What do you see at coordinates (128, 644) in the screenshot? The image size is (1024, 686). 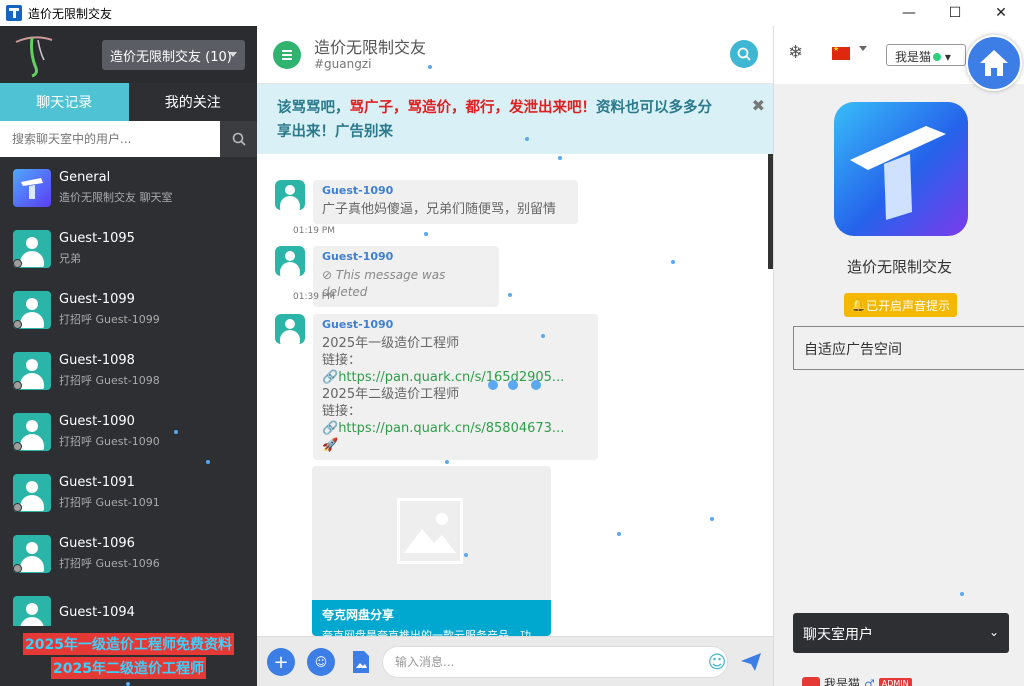 I see `promo-line: 2025年一级造价工程师免费资料` at bounding box center [128, 644].